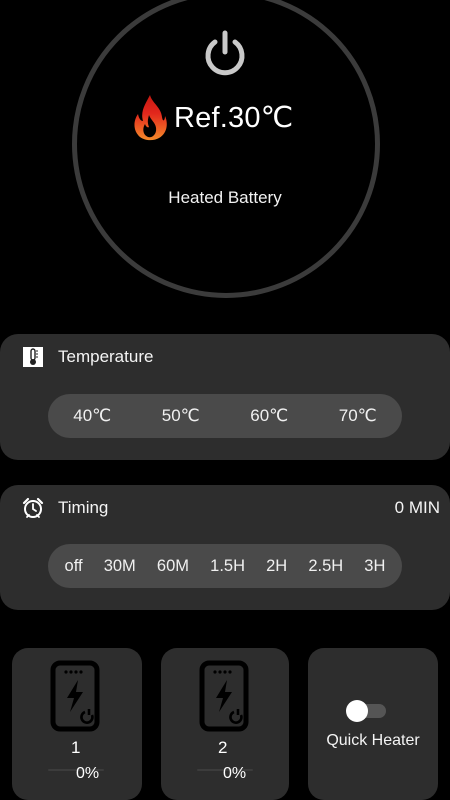 This screenshot has width=450, height=800. What do you see at coordinates (150, 118) in the screenshot?
I see `flame-icon` at bounding box center [150, 118].